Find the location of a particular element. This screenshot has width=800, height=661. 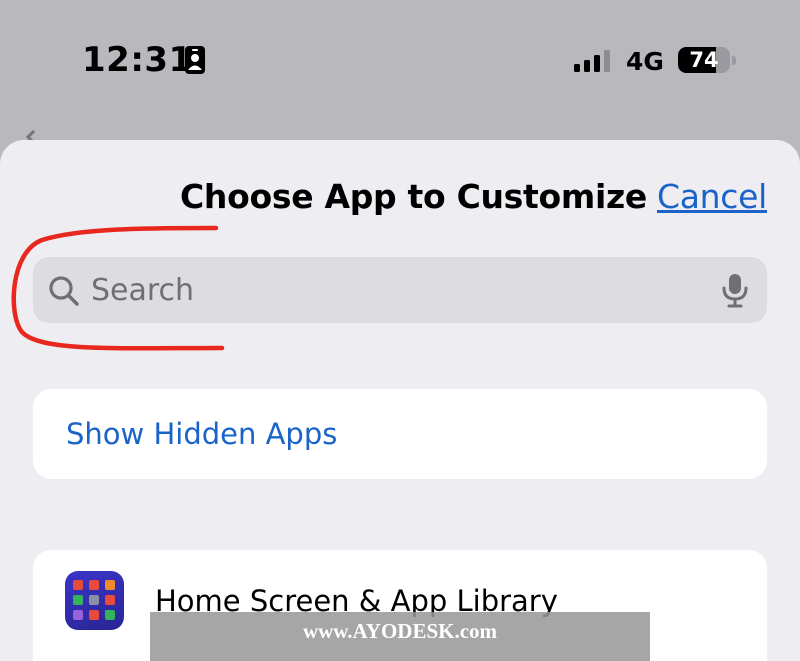

focus-badge-icon is located at coordinates (195, 60).